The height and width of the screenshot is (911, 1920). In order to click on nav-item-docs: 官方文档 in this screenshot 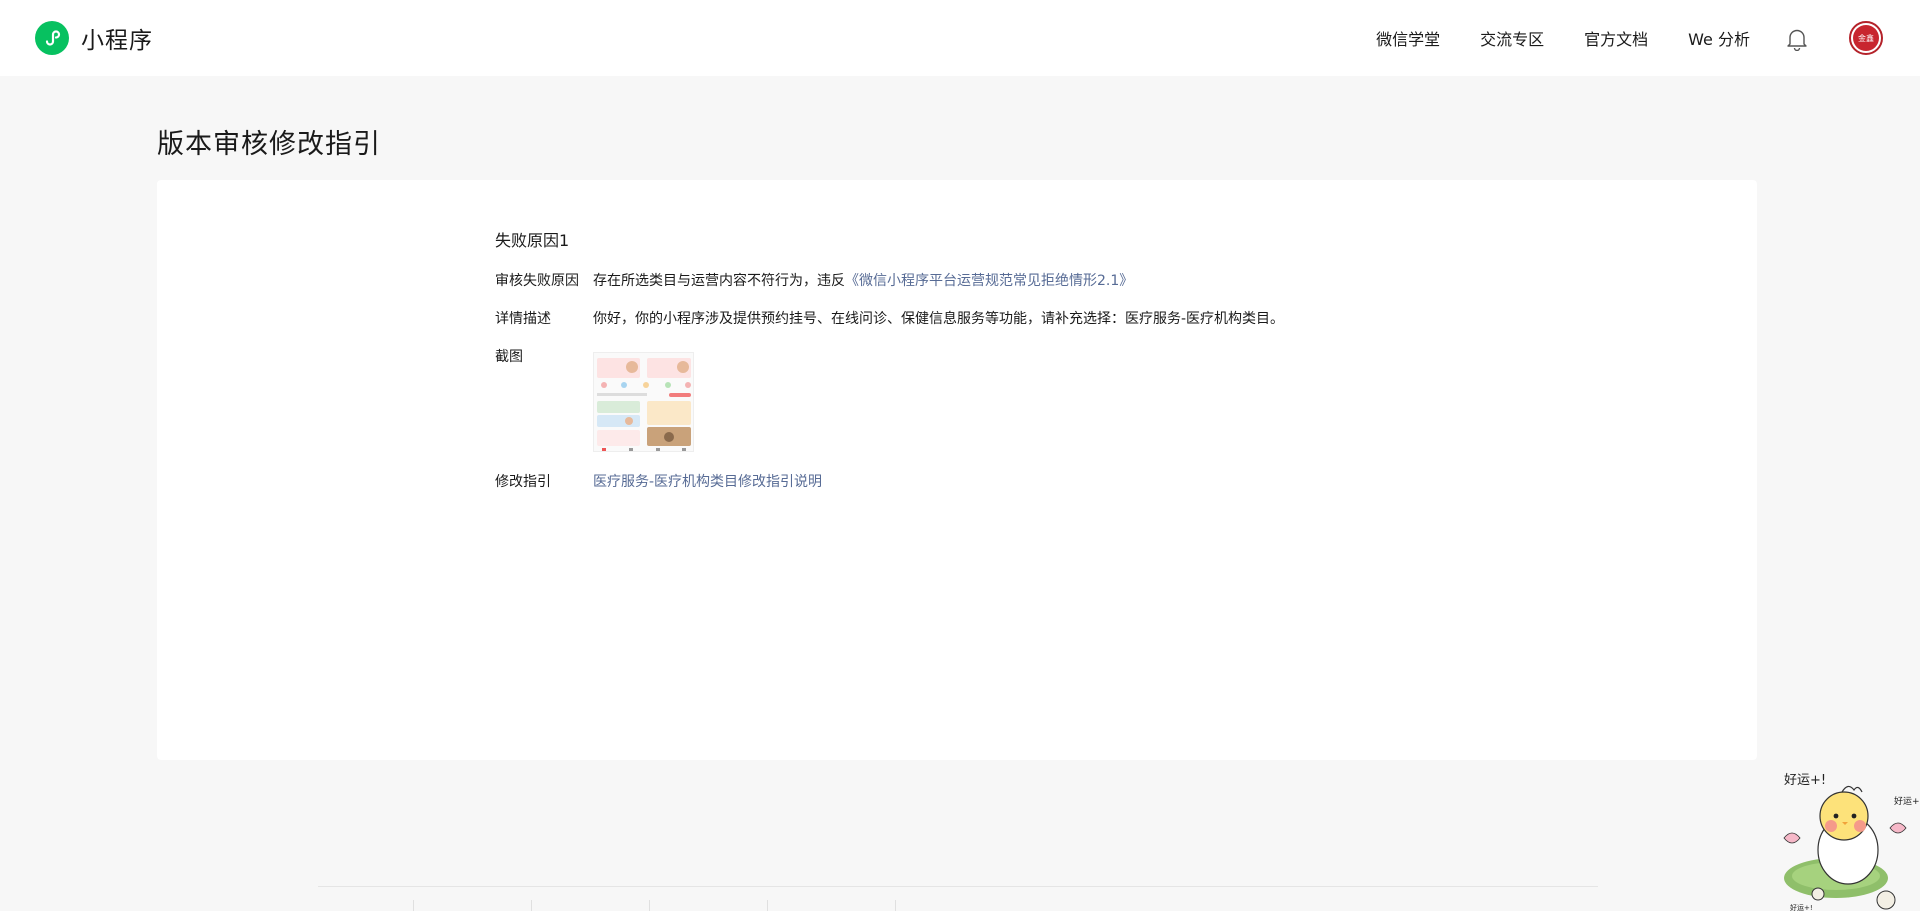, I will do `click(1616, 38)`.